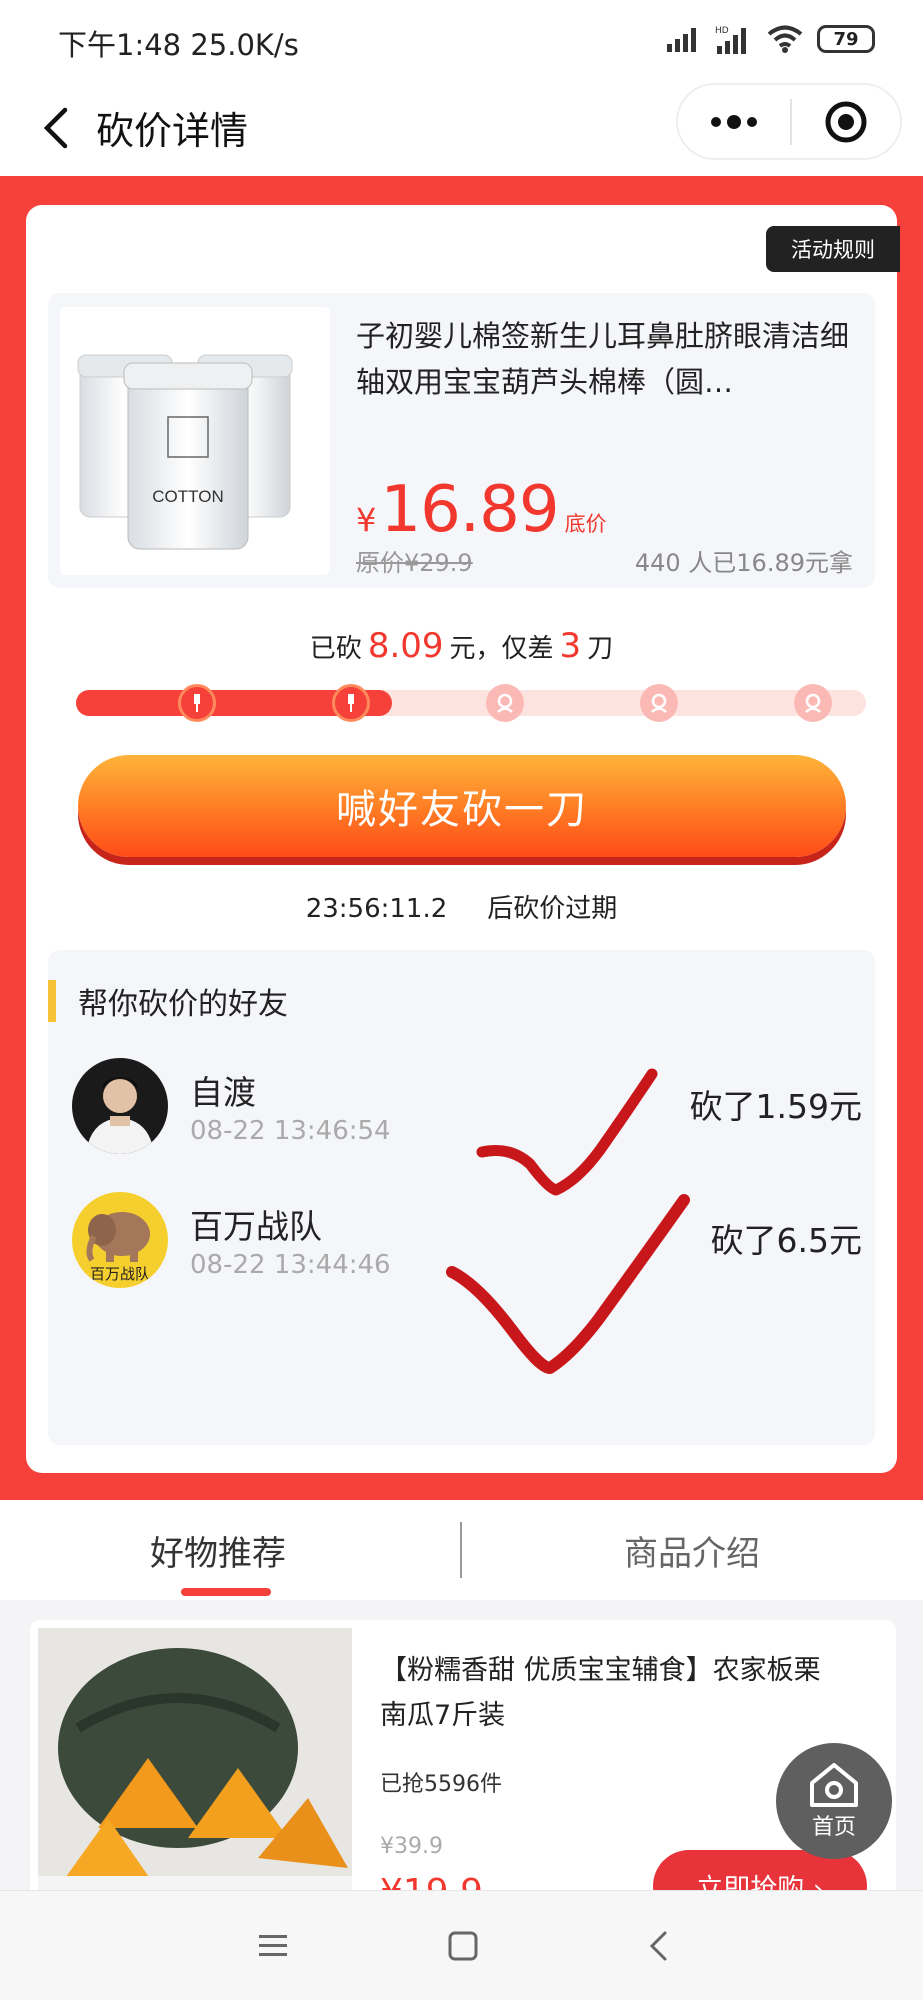 This screenshot has height=2000, width=923. What do you see at coordinates (467, 1242) in the screenshot?
I see `friend-row: 百万战队 百万战队 08-22 13:44:46 砍了6.5元` at bounding box center [467, 1242].